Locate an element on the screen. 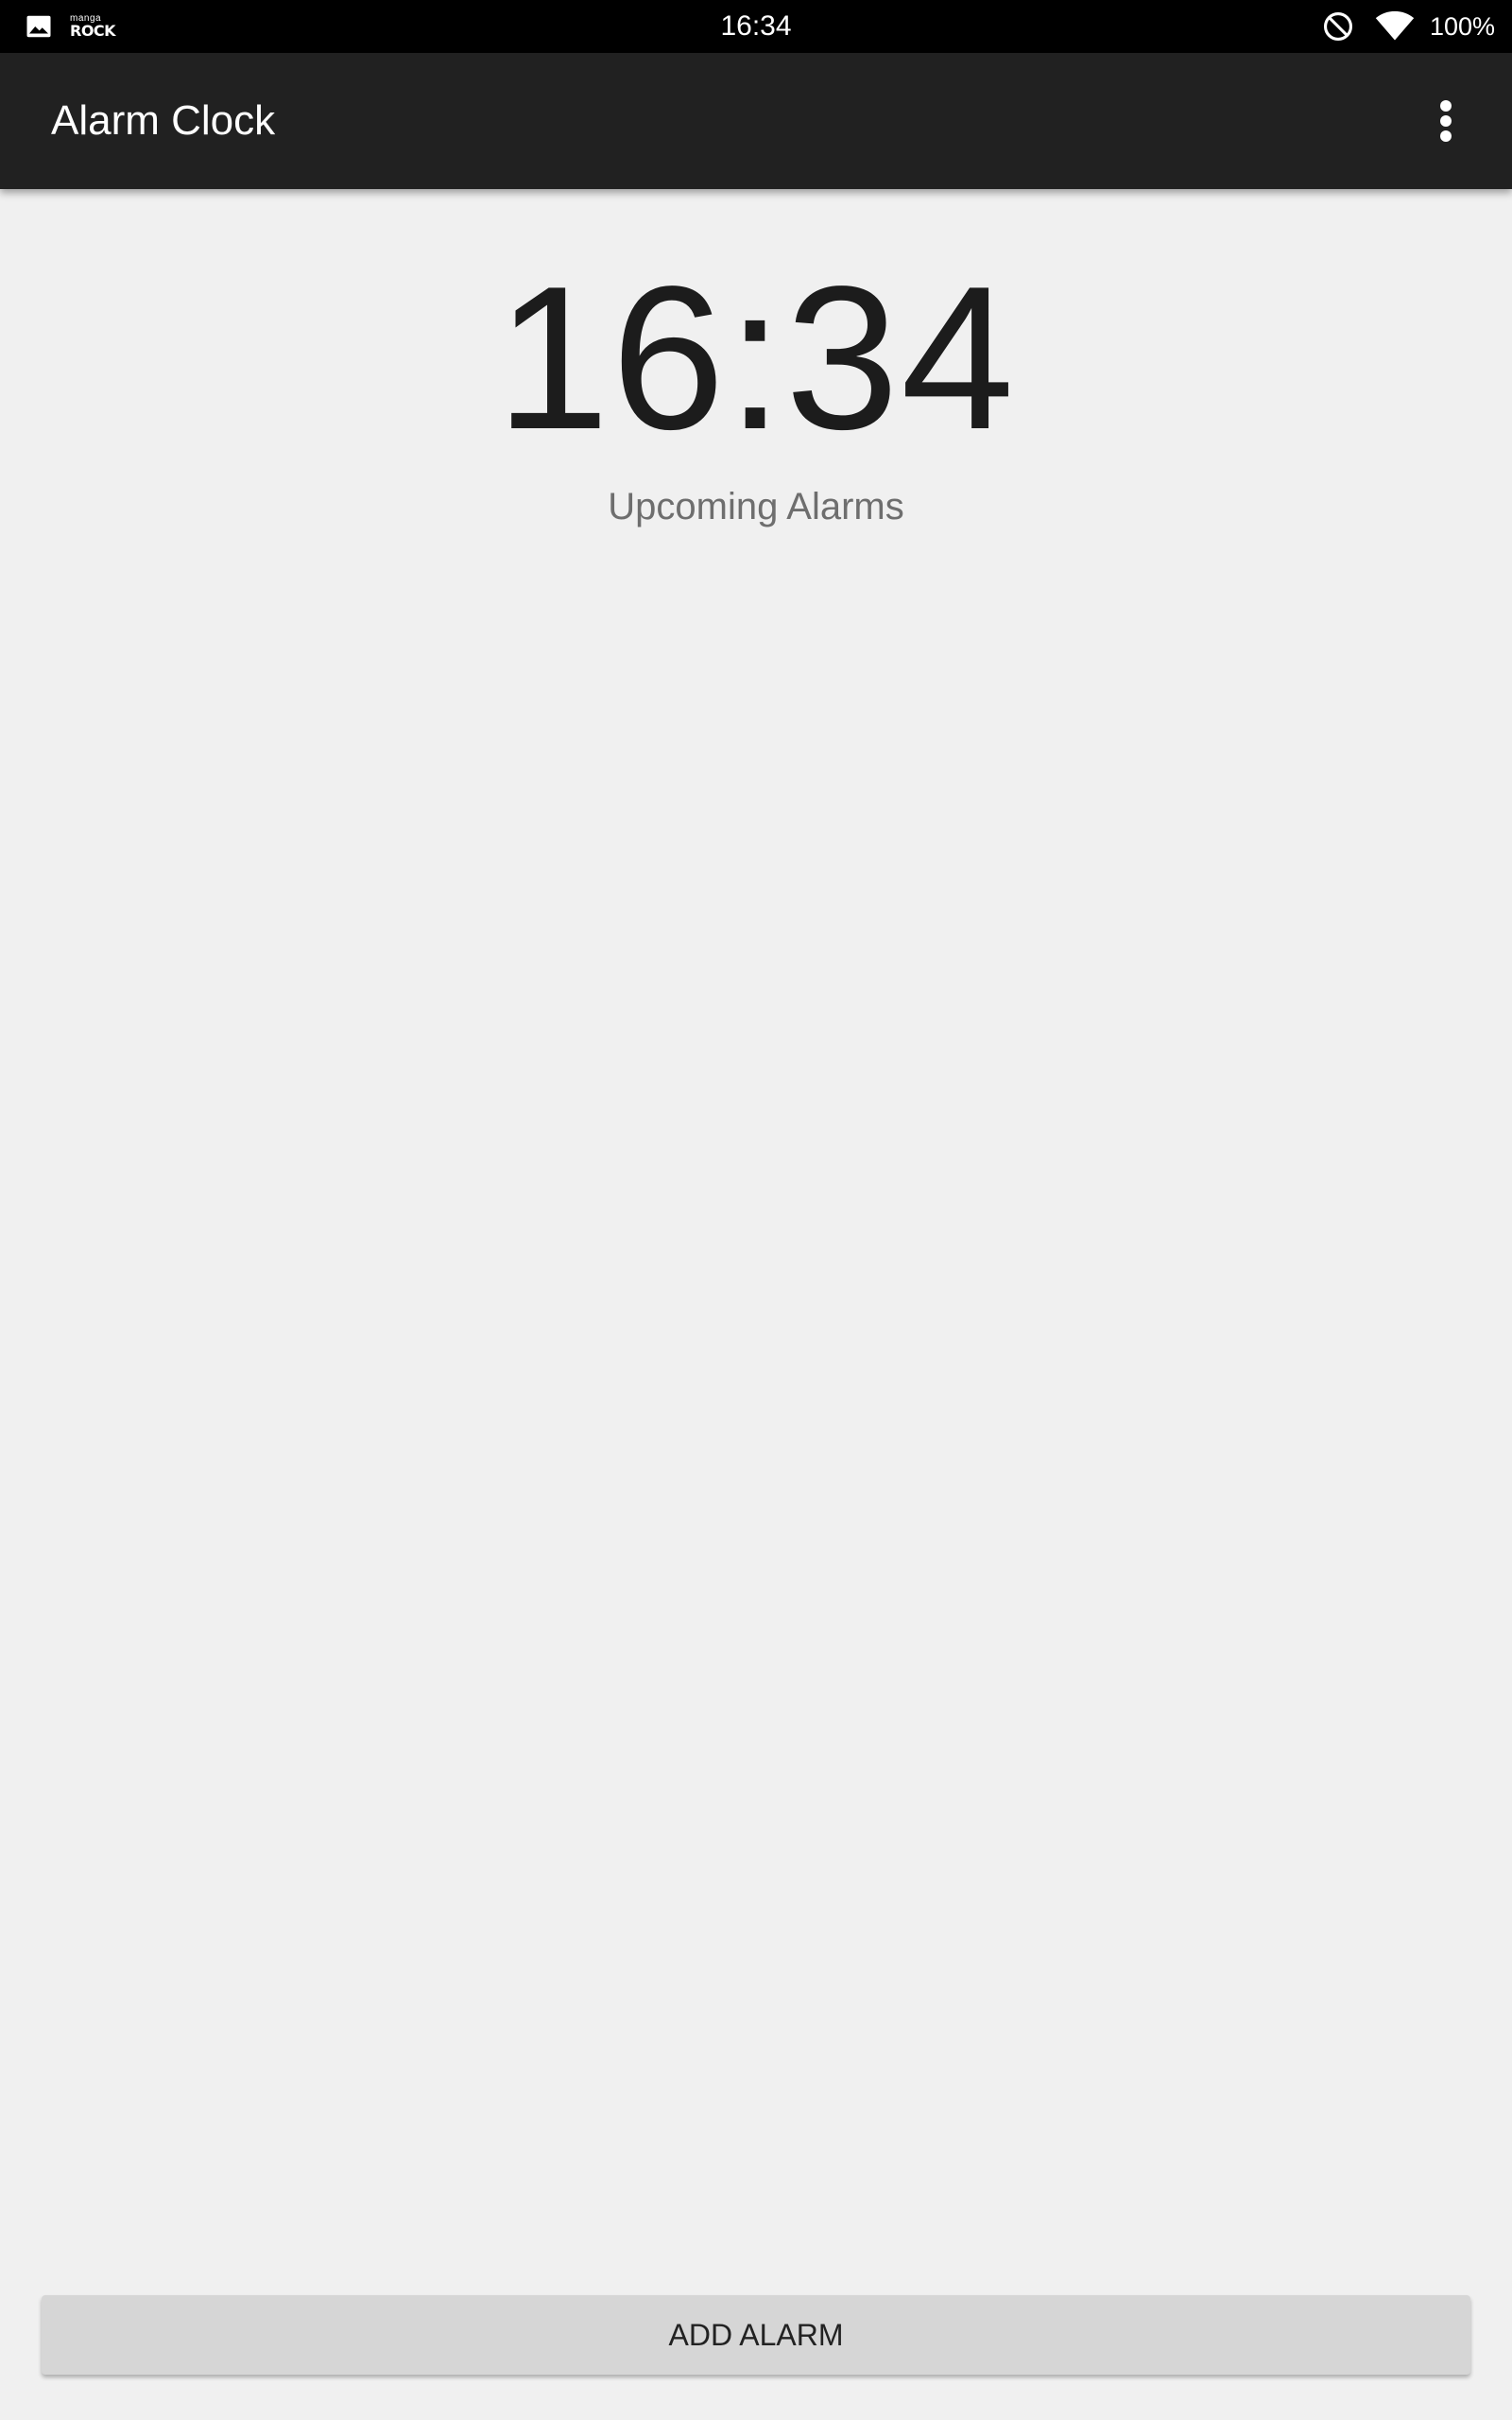 The height and width of the screenshot is (2420, 1512). app-bar: Alarm Clock is located at coordinates (756, 121).